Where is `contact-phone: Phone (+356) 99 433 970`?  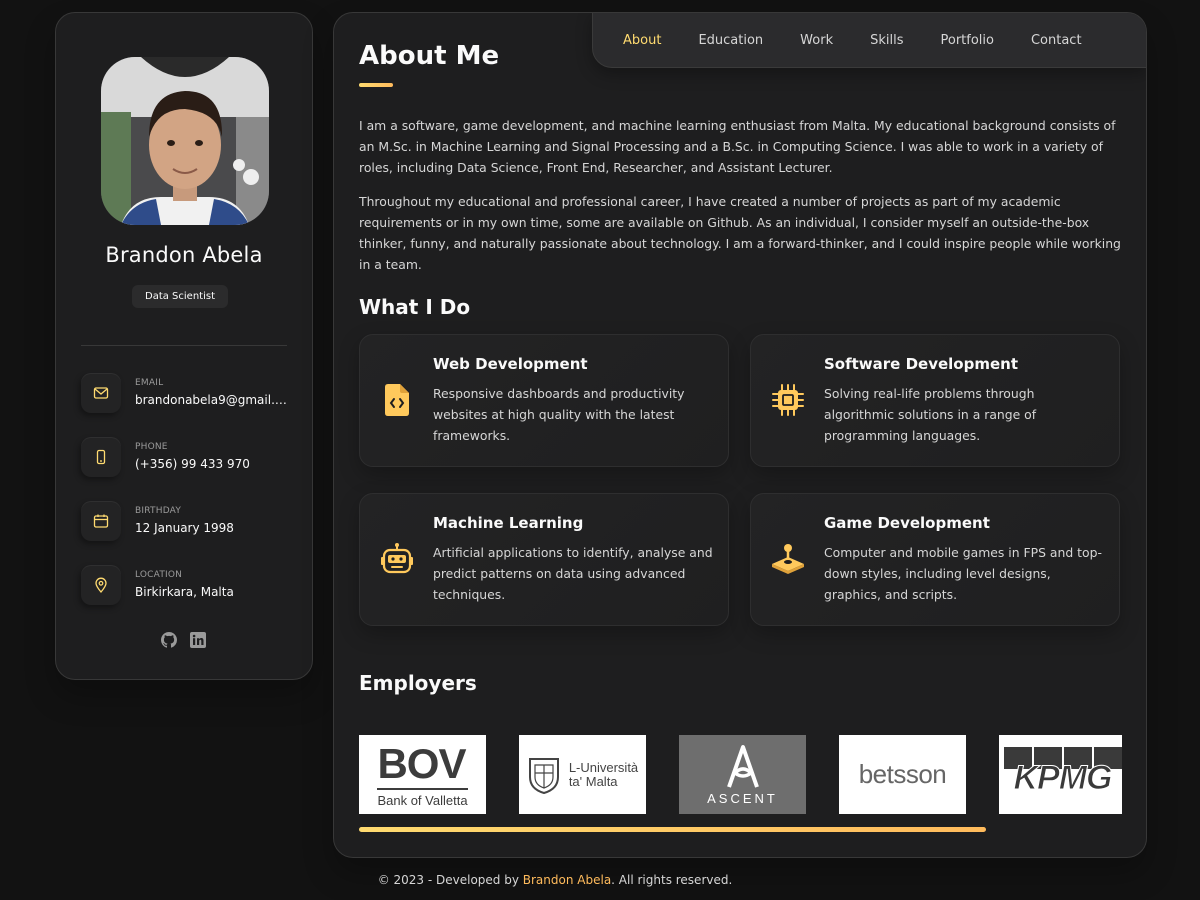
contact-phone: Phone (+356) 99 433 970 is located at coordinates (186, 458).